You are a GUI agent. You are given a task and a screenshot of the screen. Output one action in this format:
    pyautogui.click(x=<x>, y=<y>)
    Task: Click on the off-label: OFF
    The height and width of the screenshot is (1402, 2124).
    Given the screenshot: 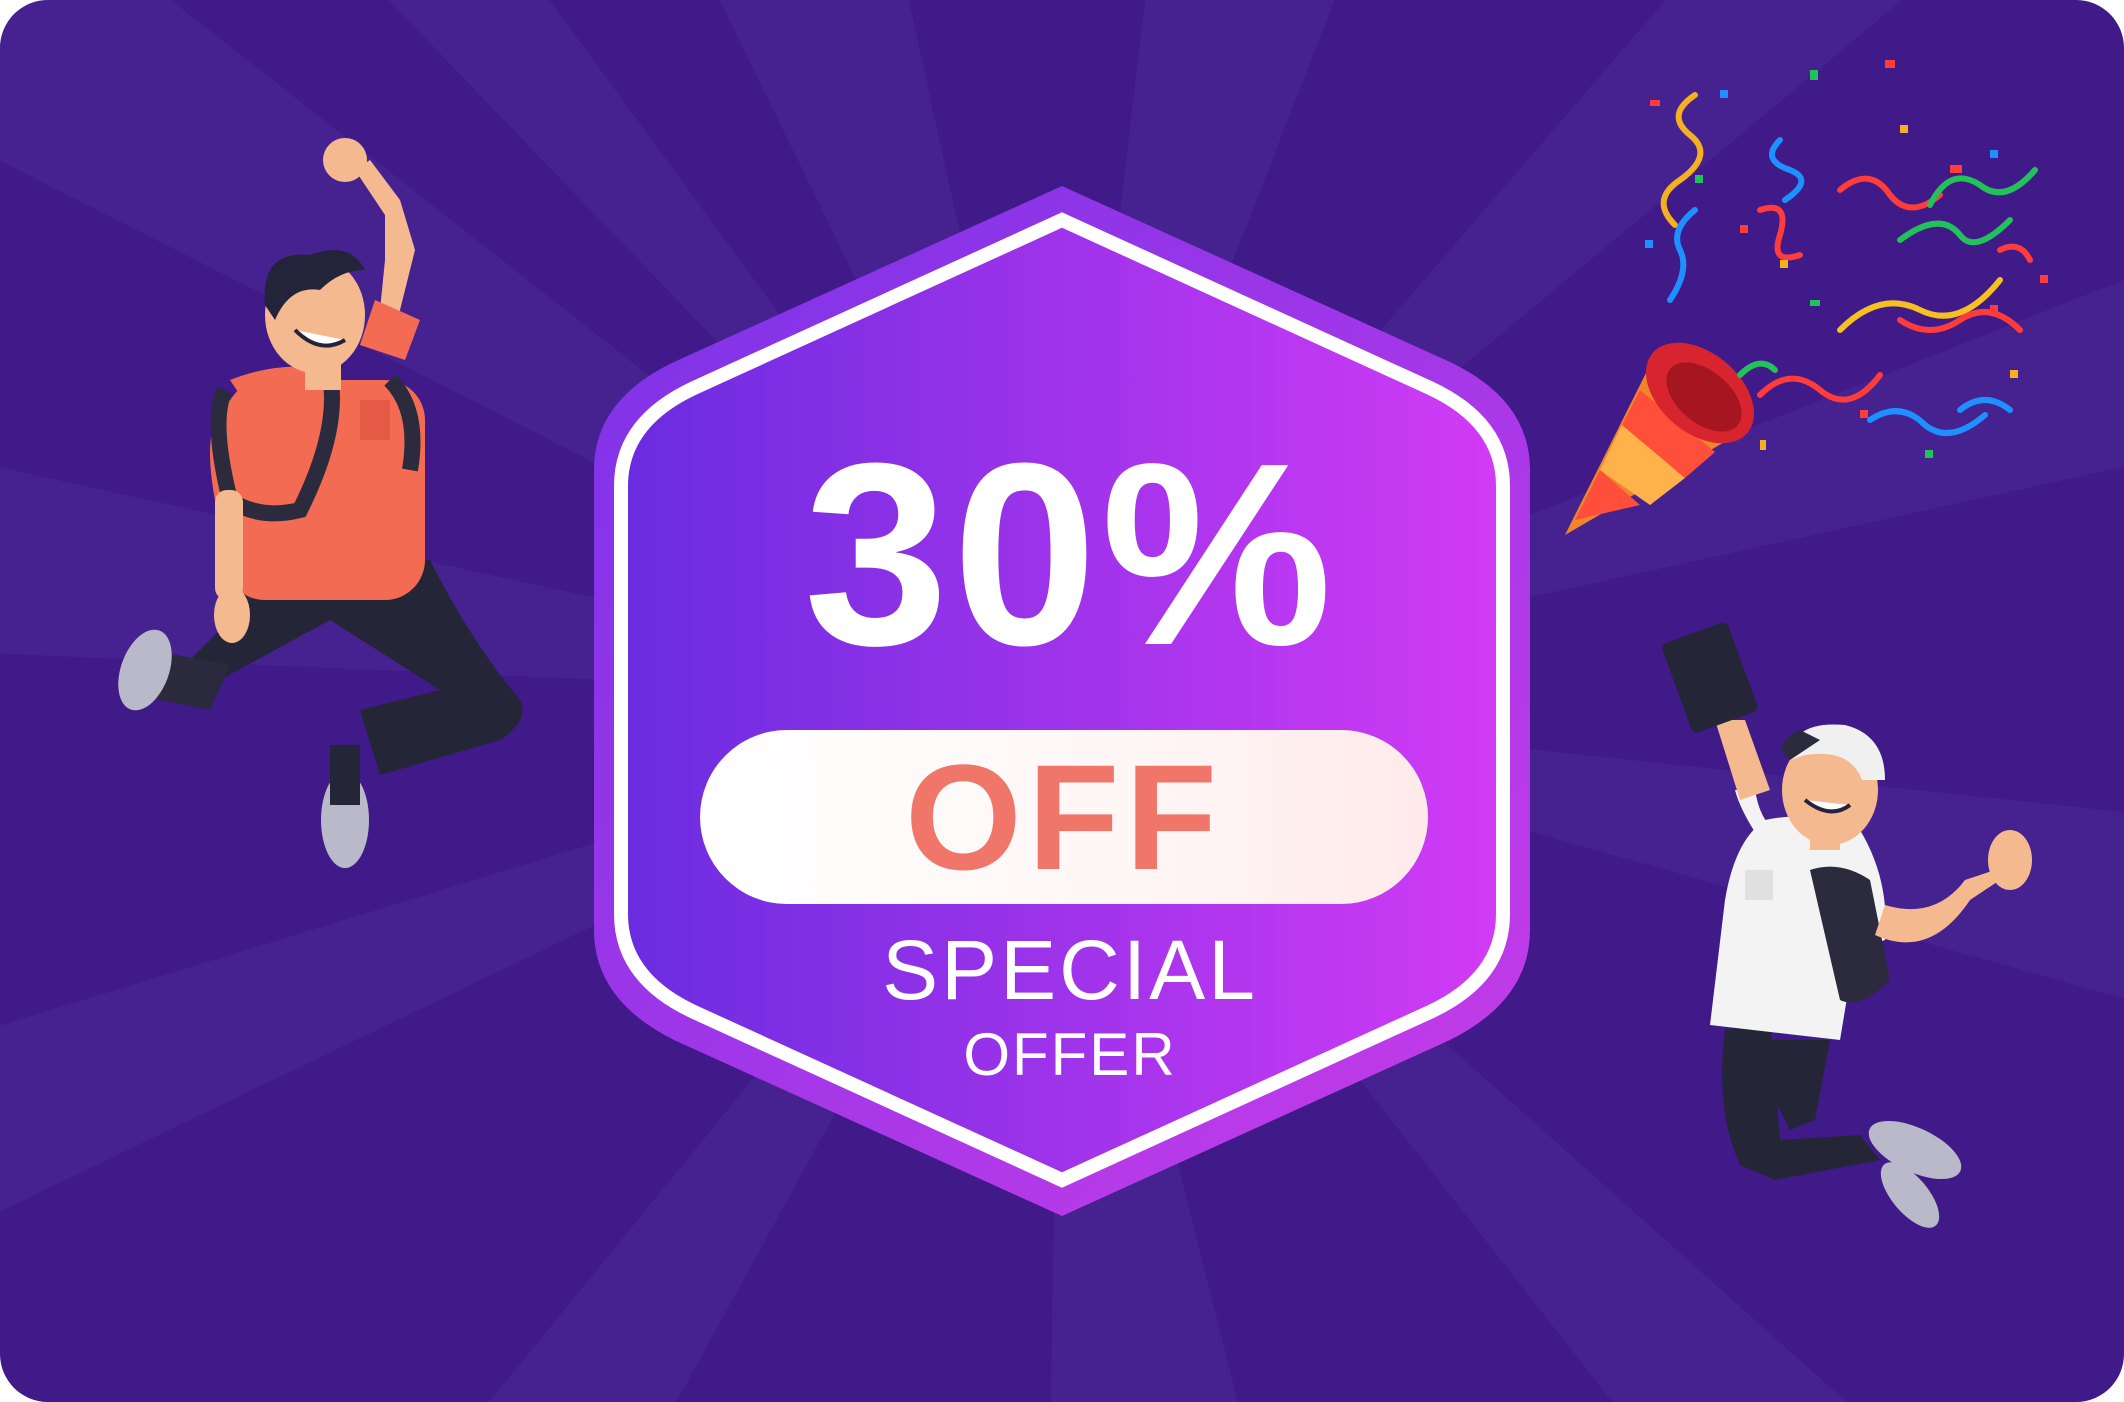 What is the action you would take?
    pyautogui.click(x=1064, y=817)
    